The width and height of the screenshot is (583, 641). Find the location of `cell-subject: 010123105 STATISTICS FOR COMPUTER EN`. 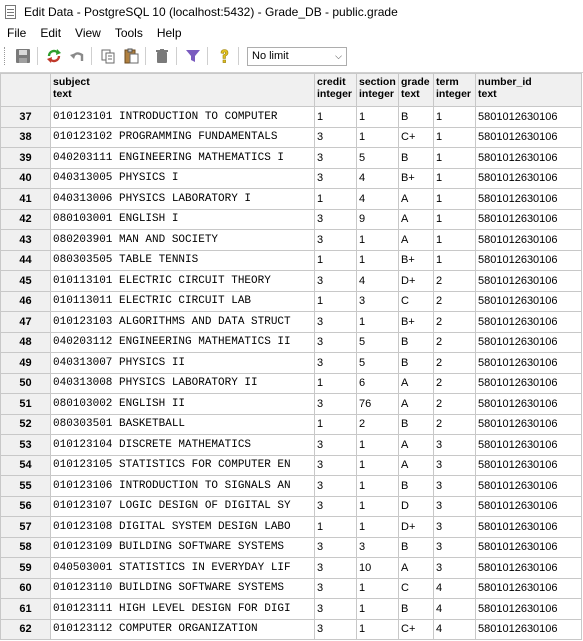

cell-subject: 010123105 STATISTICS FOR COMPUTER EN is located at coordinates (182, 465).